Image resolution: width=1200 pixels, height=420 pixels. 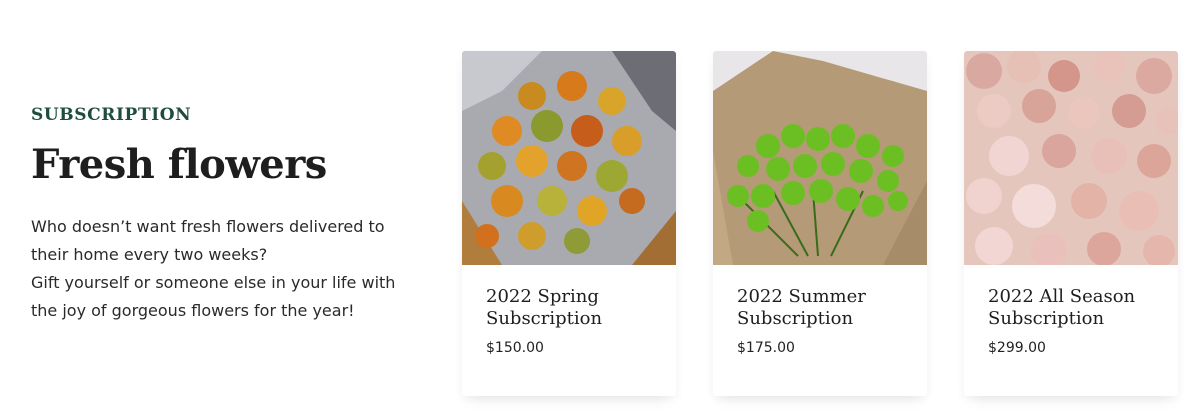 I want to click on rose-peony-bouquet-image, so click(x=1071, y=158).